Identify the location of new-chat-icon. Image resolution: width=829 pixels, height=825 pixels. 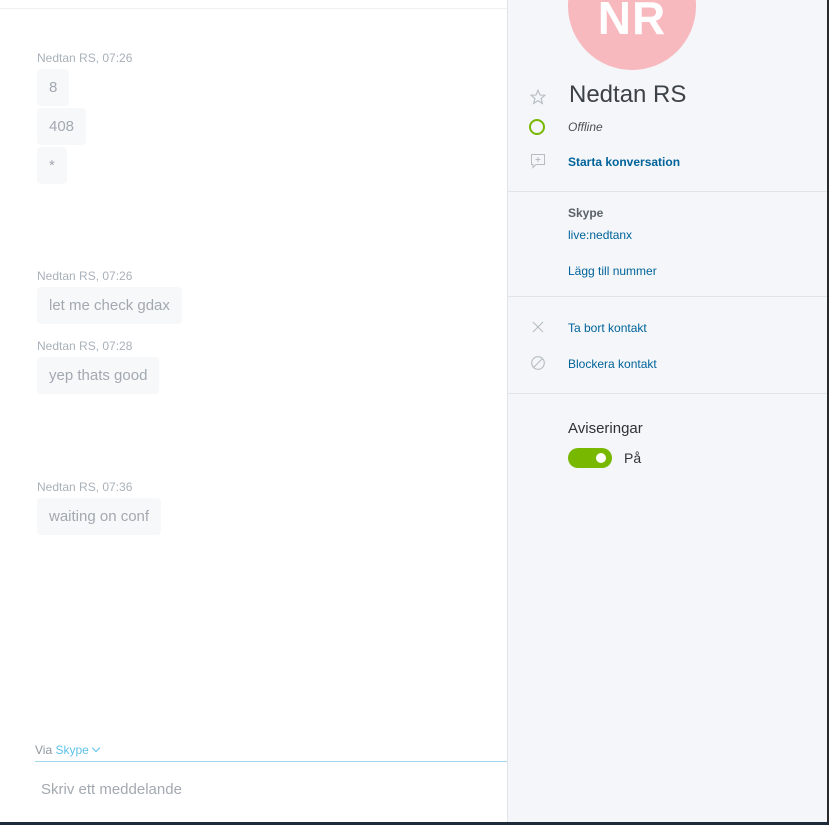
(538, 161).